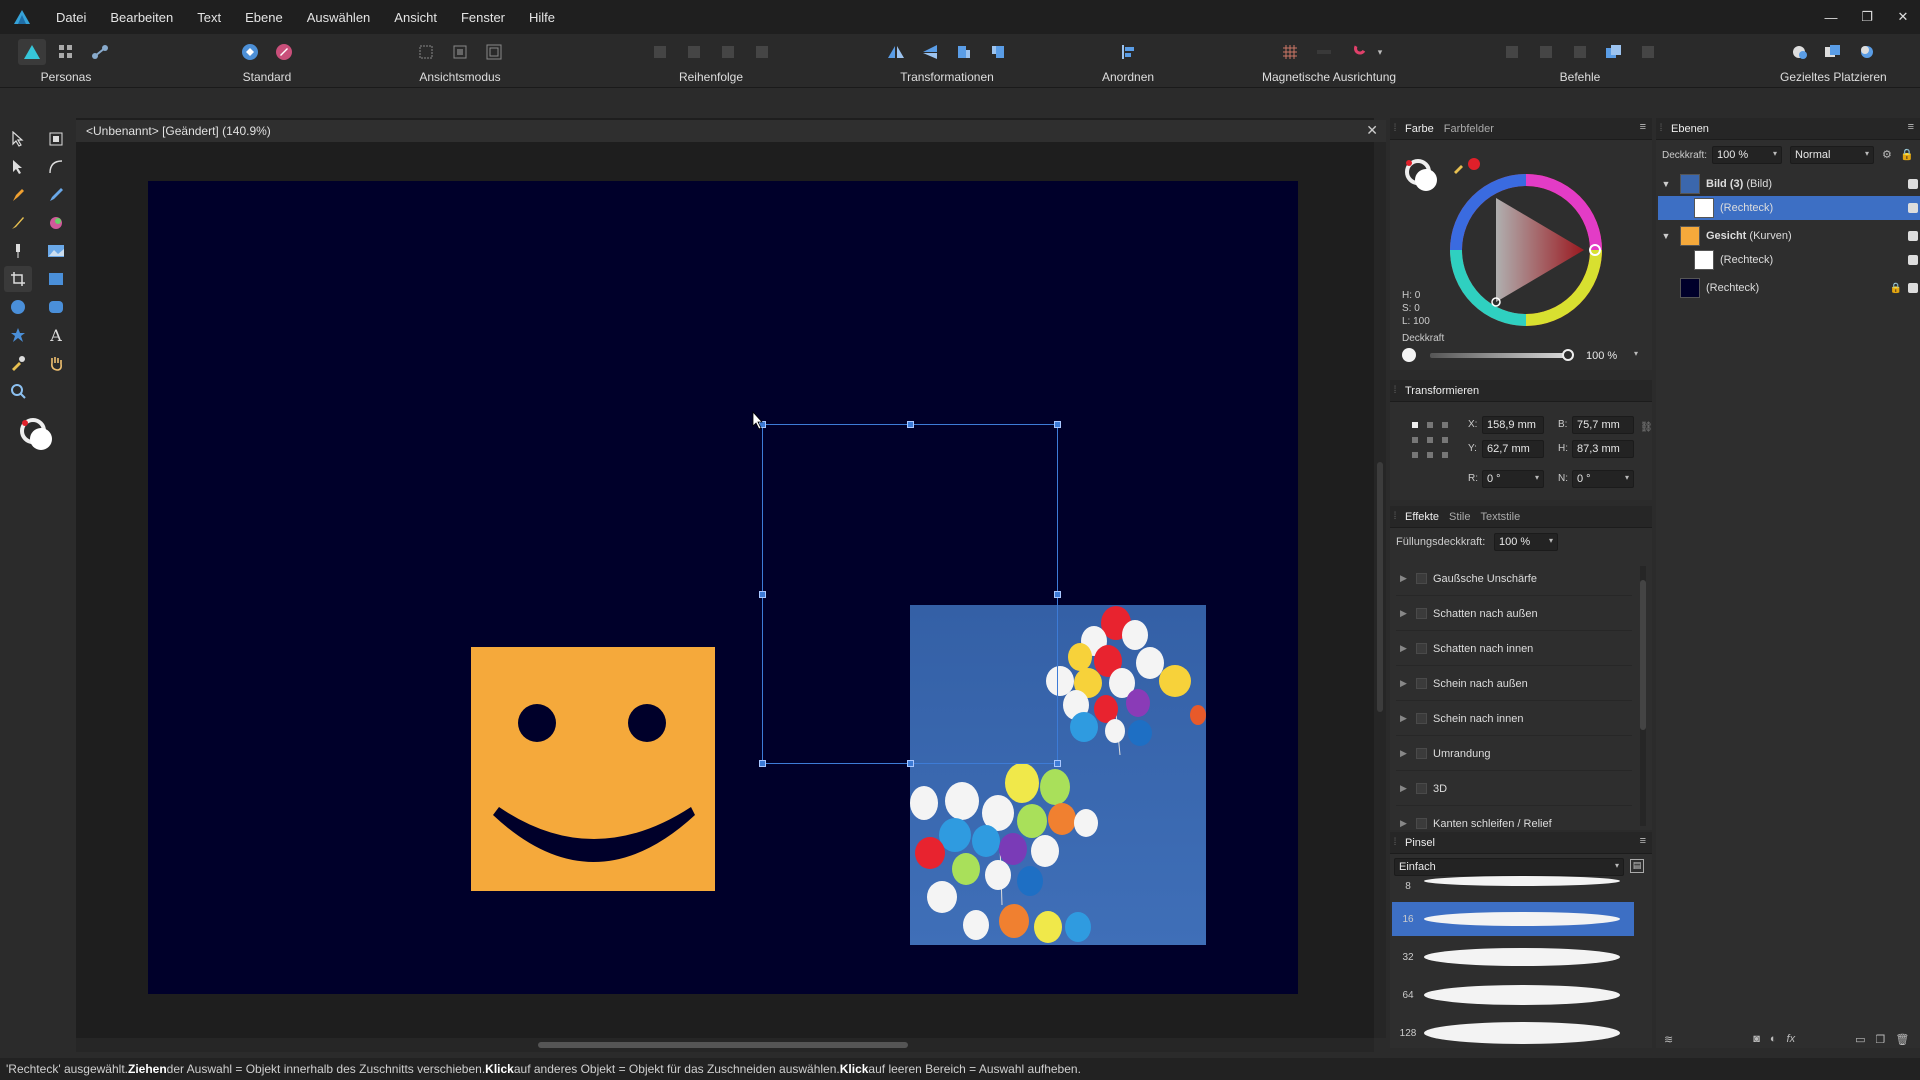  I want to click on snap-options-icon, so click(1324, 52).